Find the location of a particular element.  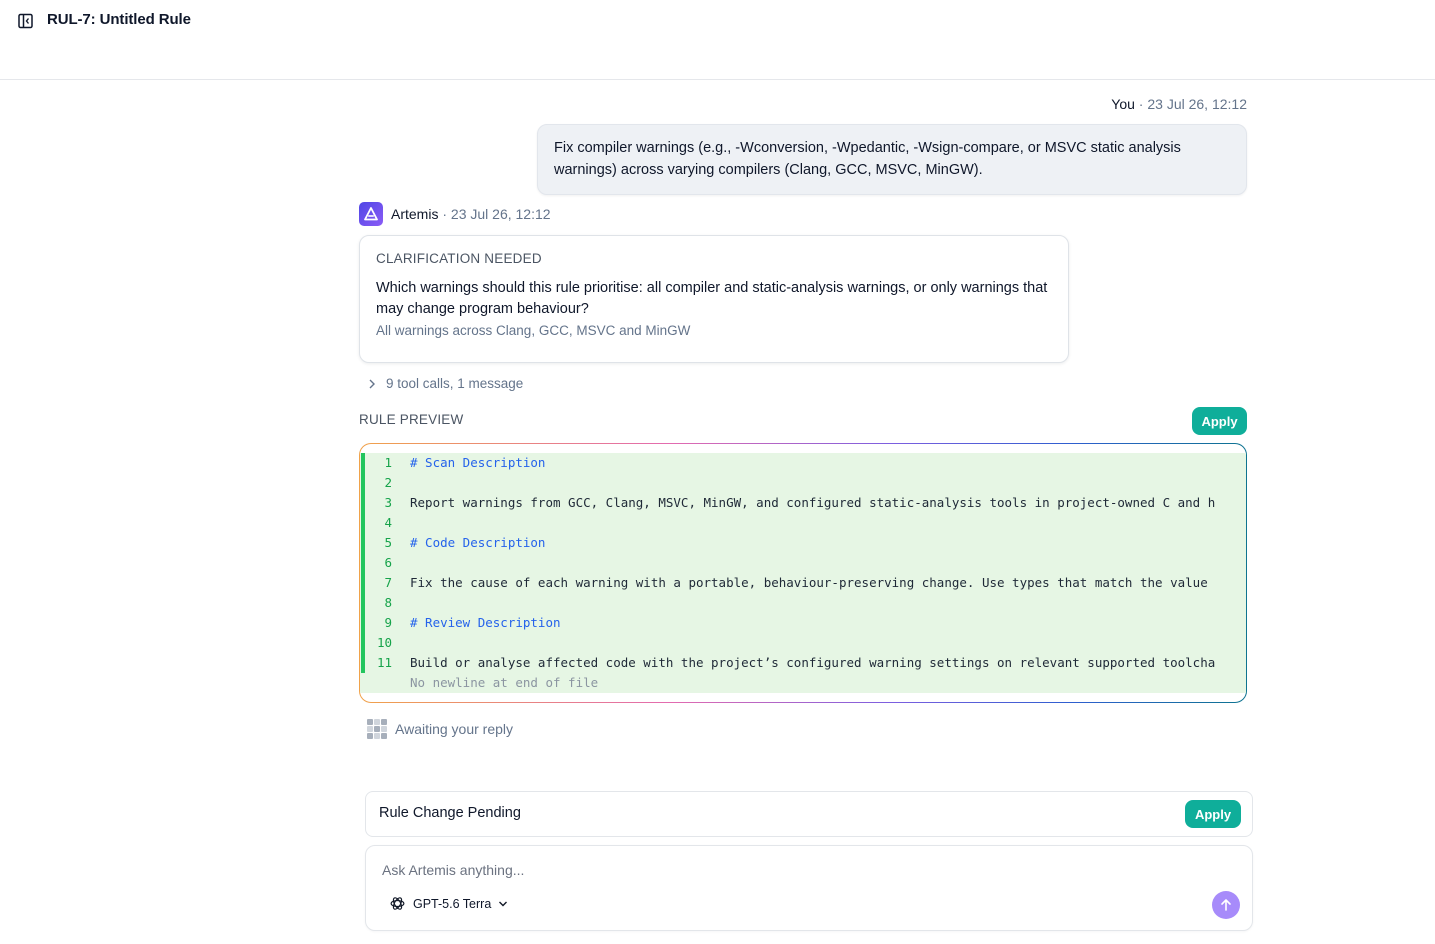

apply-rule-preview-button: Apply is located at coordinates (1219, 421).